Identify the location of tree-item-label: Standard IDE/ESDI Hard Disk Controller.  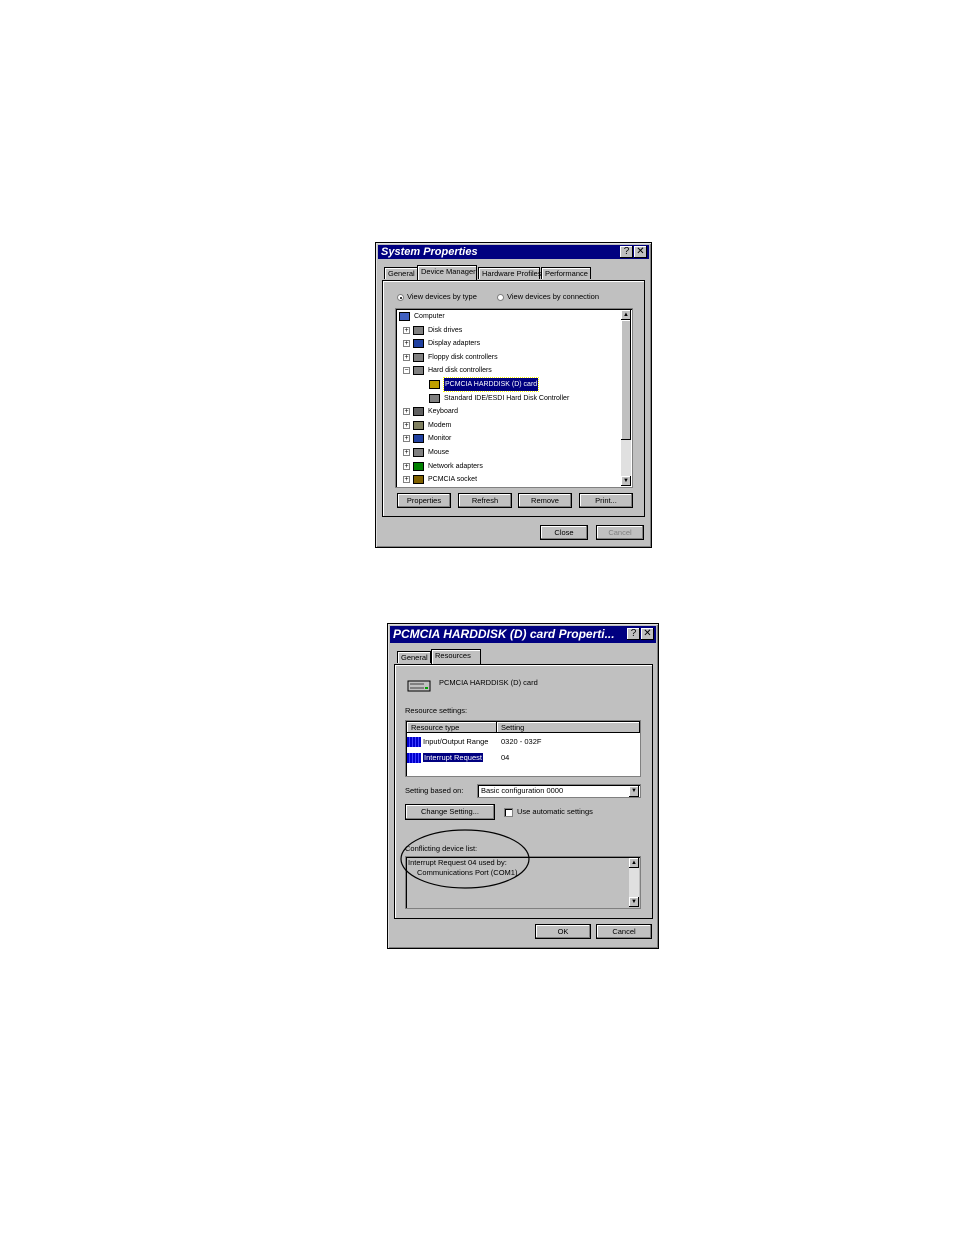
(507, 398).